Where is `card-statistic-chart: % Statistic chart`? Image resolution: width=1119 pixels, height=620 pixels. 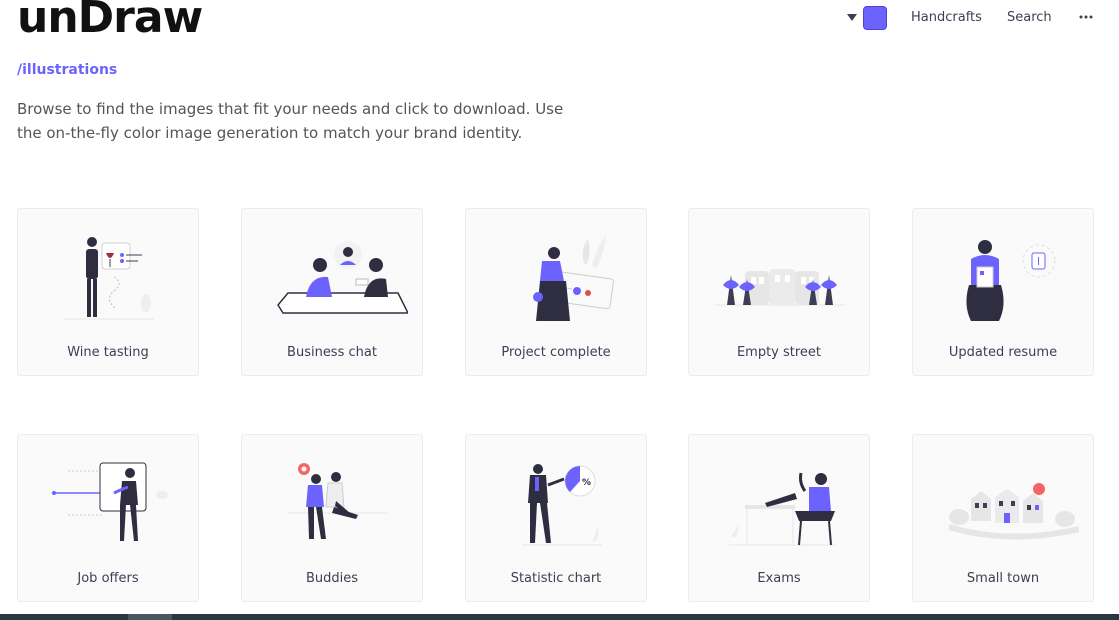 card-statistic-chart: % Statistic chart is located at coordinates (556, 518).